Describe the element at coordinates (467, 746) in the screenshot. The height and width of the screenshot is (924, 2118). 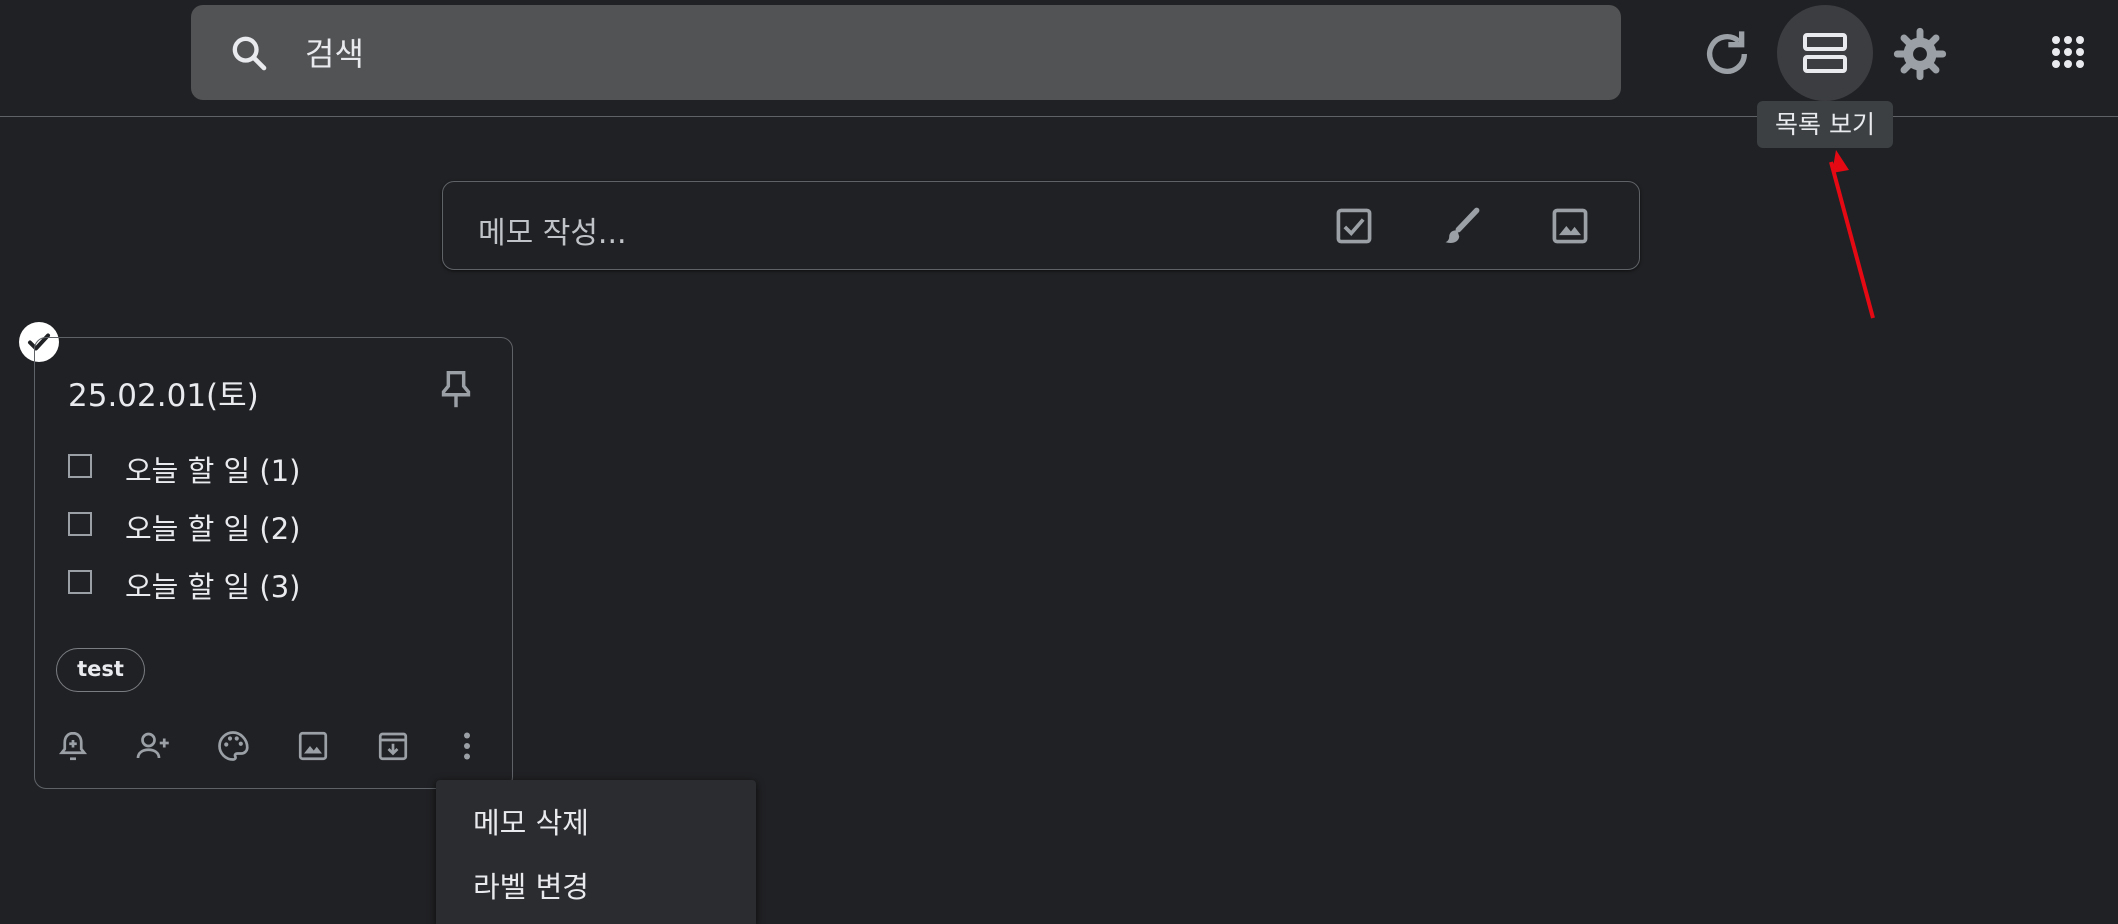
I see `more-icon` at that location.